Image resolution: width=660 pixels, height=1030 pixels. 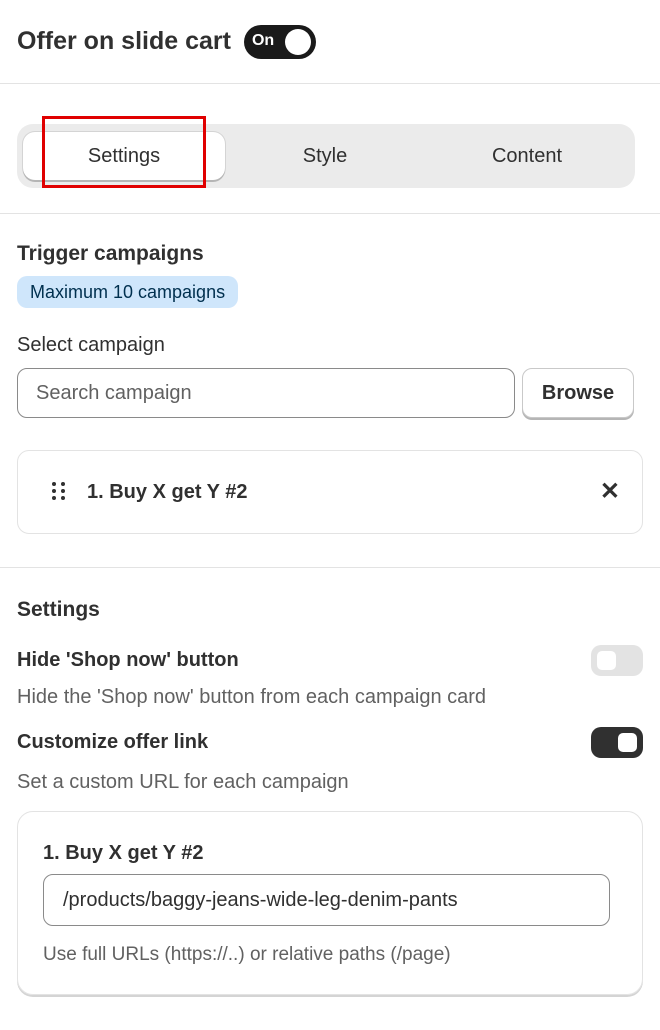 I want to click on customize-link-help: Set a custom URL for each campaign, so click(x=183, y=782).